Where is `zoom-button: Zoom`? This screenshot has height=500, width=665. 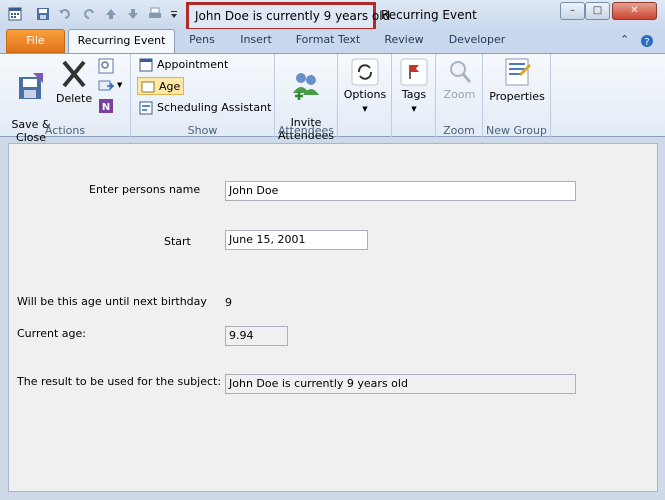
zoom-button: Zoom is located at coordinates (459, 79).